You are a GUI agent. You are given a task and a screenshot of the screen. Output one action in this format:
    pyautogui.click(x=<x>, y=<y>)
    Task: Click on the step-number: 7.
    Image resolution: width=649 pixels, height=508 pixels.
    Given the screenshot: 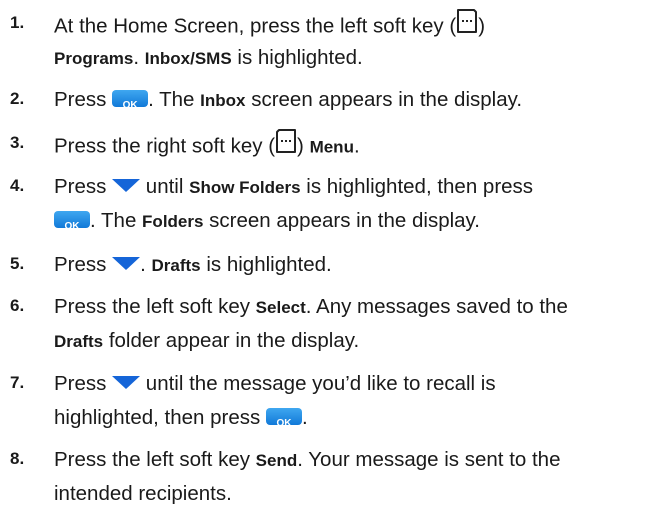 What is the action you would take?
    pyautogui.click(x=17, y=382)
    